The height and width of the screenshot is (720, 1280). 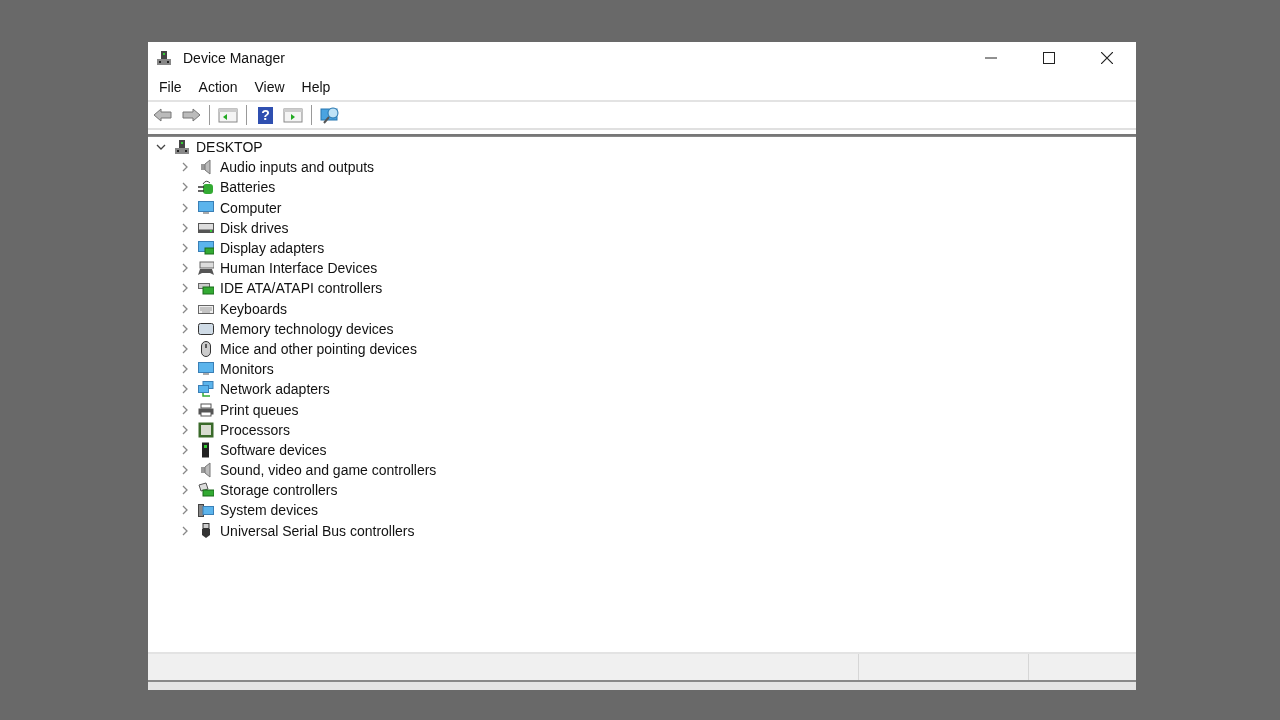 What do you see at coordinates (255, 429) in the screenshot?
I see `tree-item: Processors` at bounding box center [255, 429].